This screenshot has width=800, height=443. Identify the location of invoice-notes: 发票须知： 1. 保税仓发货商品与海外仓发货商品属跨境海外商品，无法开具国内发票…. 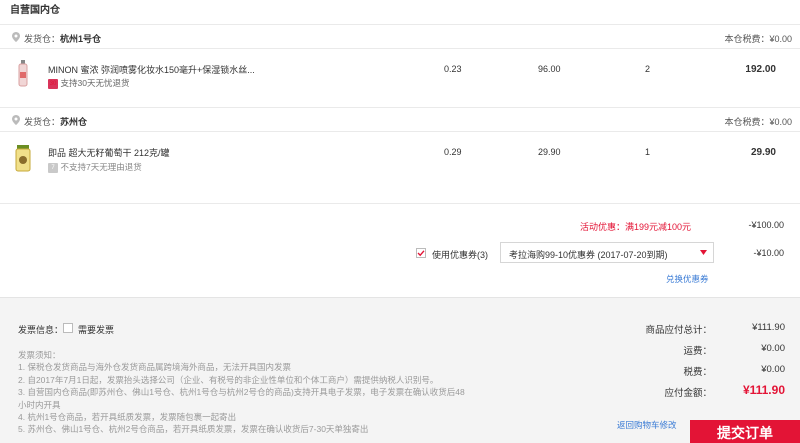
(268, 392).